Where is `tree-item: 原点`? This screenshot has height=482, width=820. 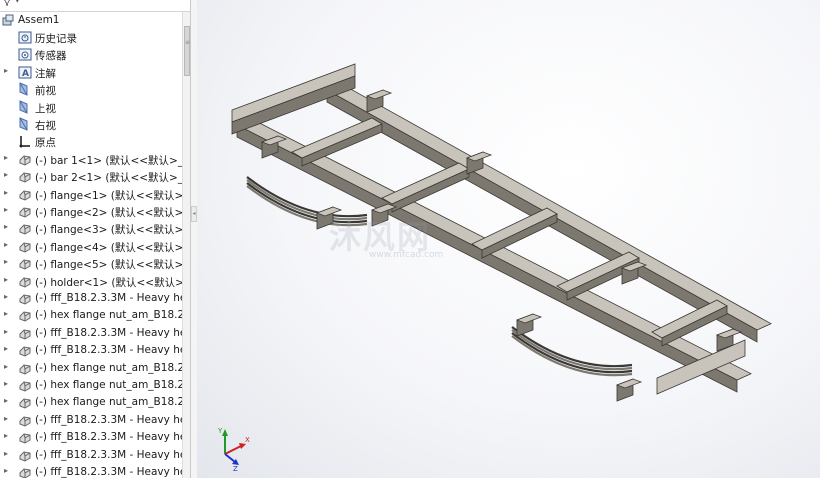 tree-item: 原点 is located at coordinates (91, 141).